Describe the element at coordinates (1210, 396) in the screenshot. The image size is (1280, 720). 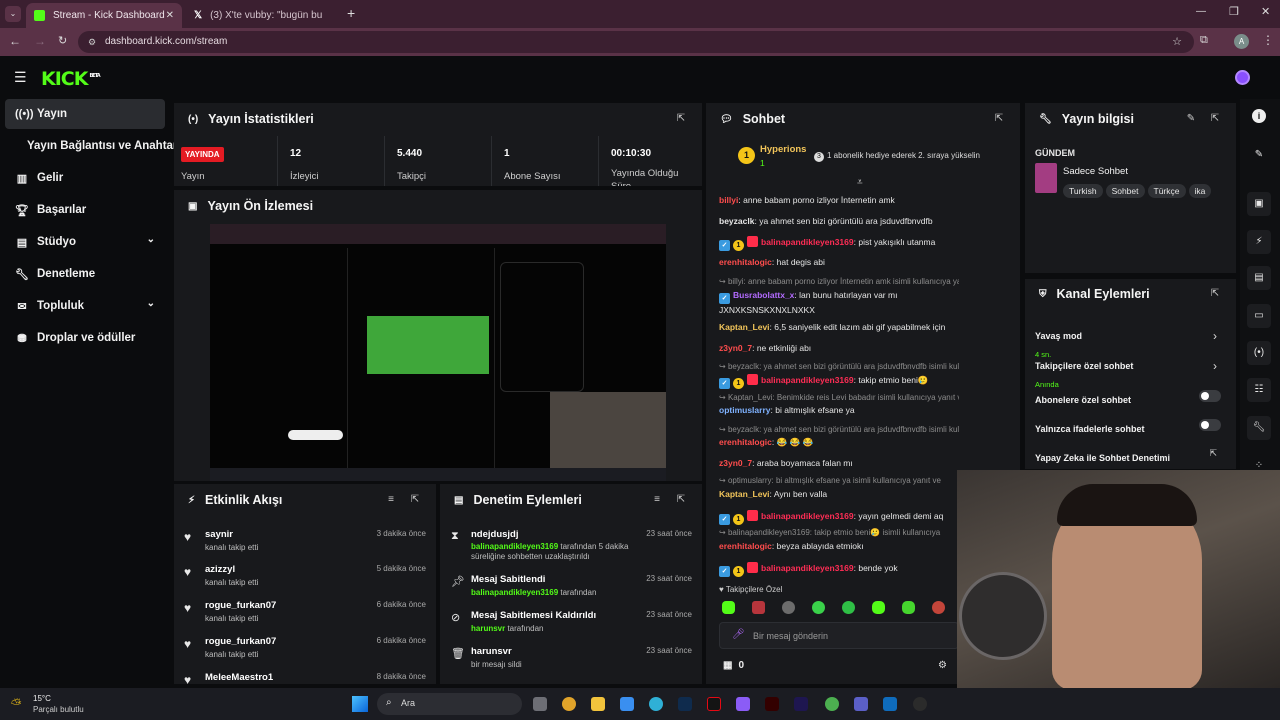
I see `subscribers-only-toggle` at that location.